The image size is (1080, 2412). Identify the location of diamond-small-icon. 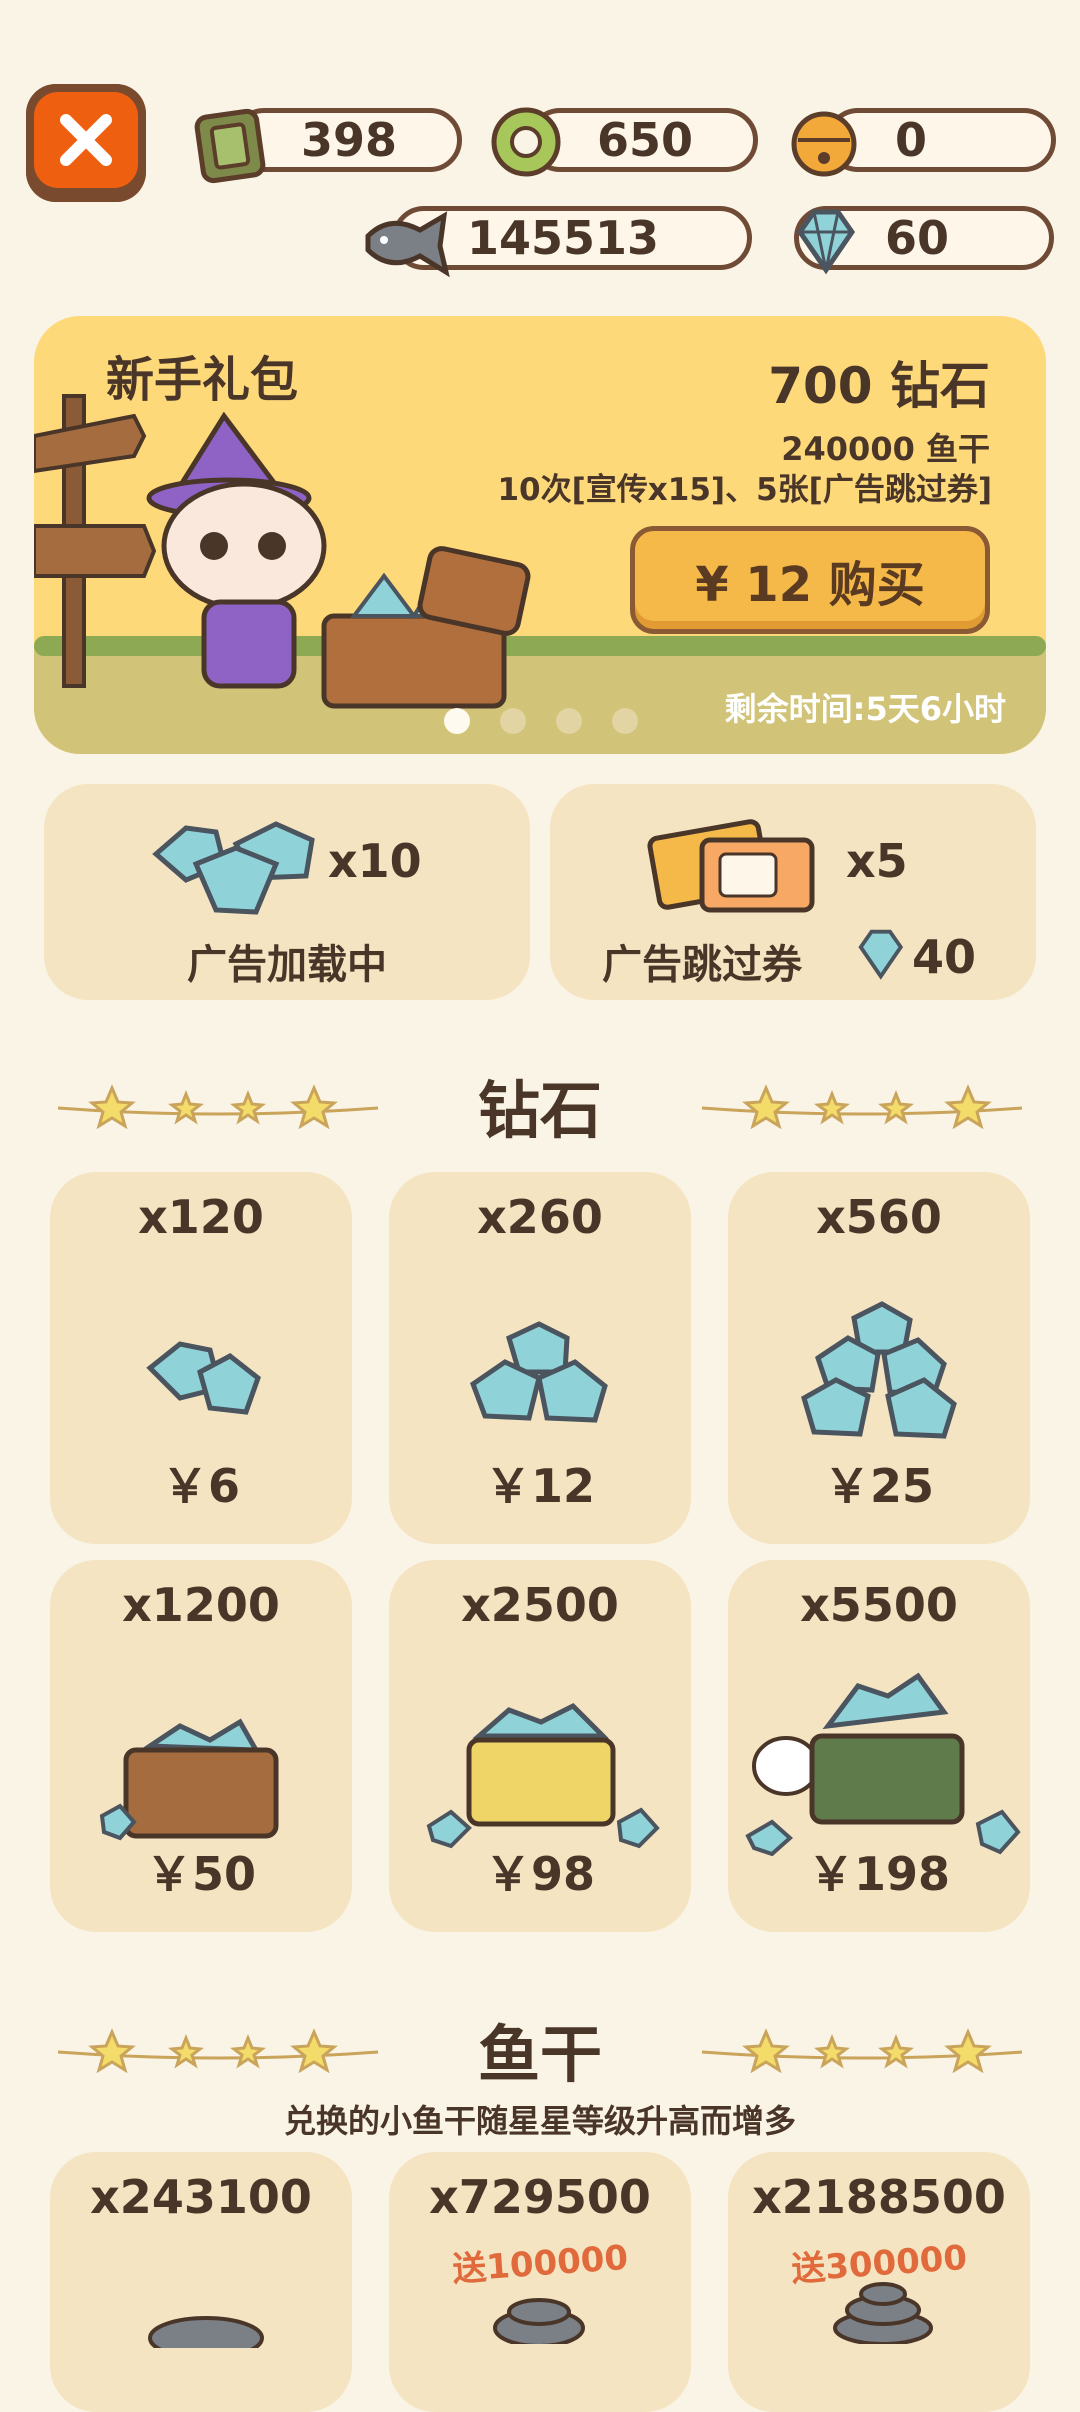
(203, 1378).